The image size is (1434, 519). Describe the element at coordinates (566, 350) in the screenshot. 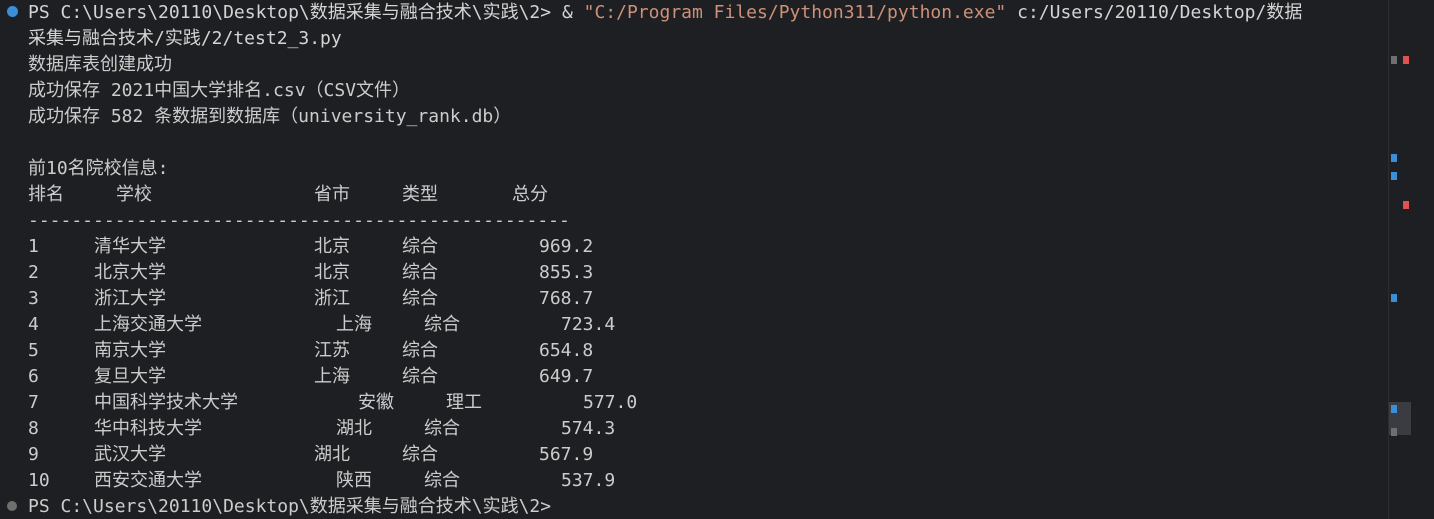

I see `row-score: 654.8` at that location.